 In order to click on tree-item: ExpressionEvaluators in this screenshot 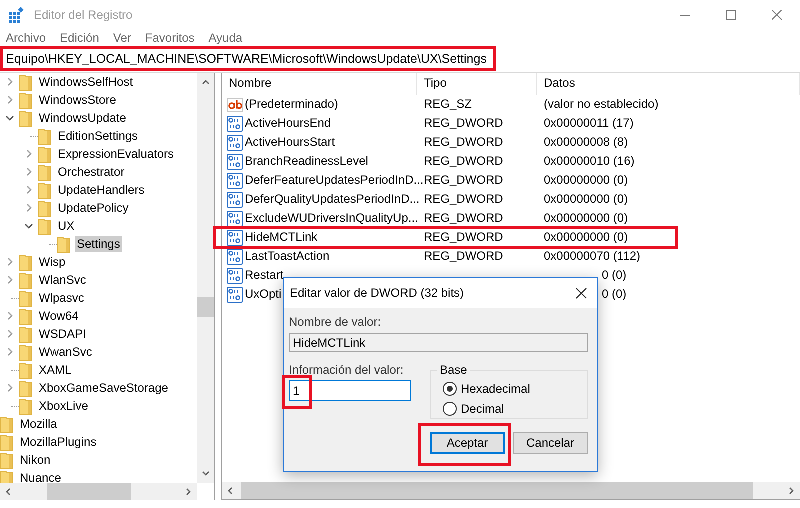, I will do `click(116, 154)`.